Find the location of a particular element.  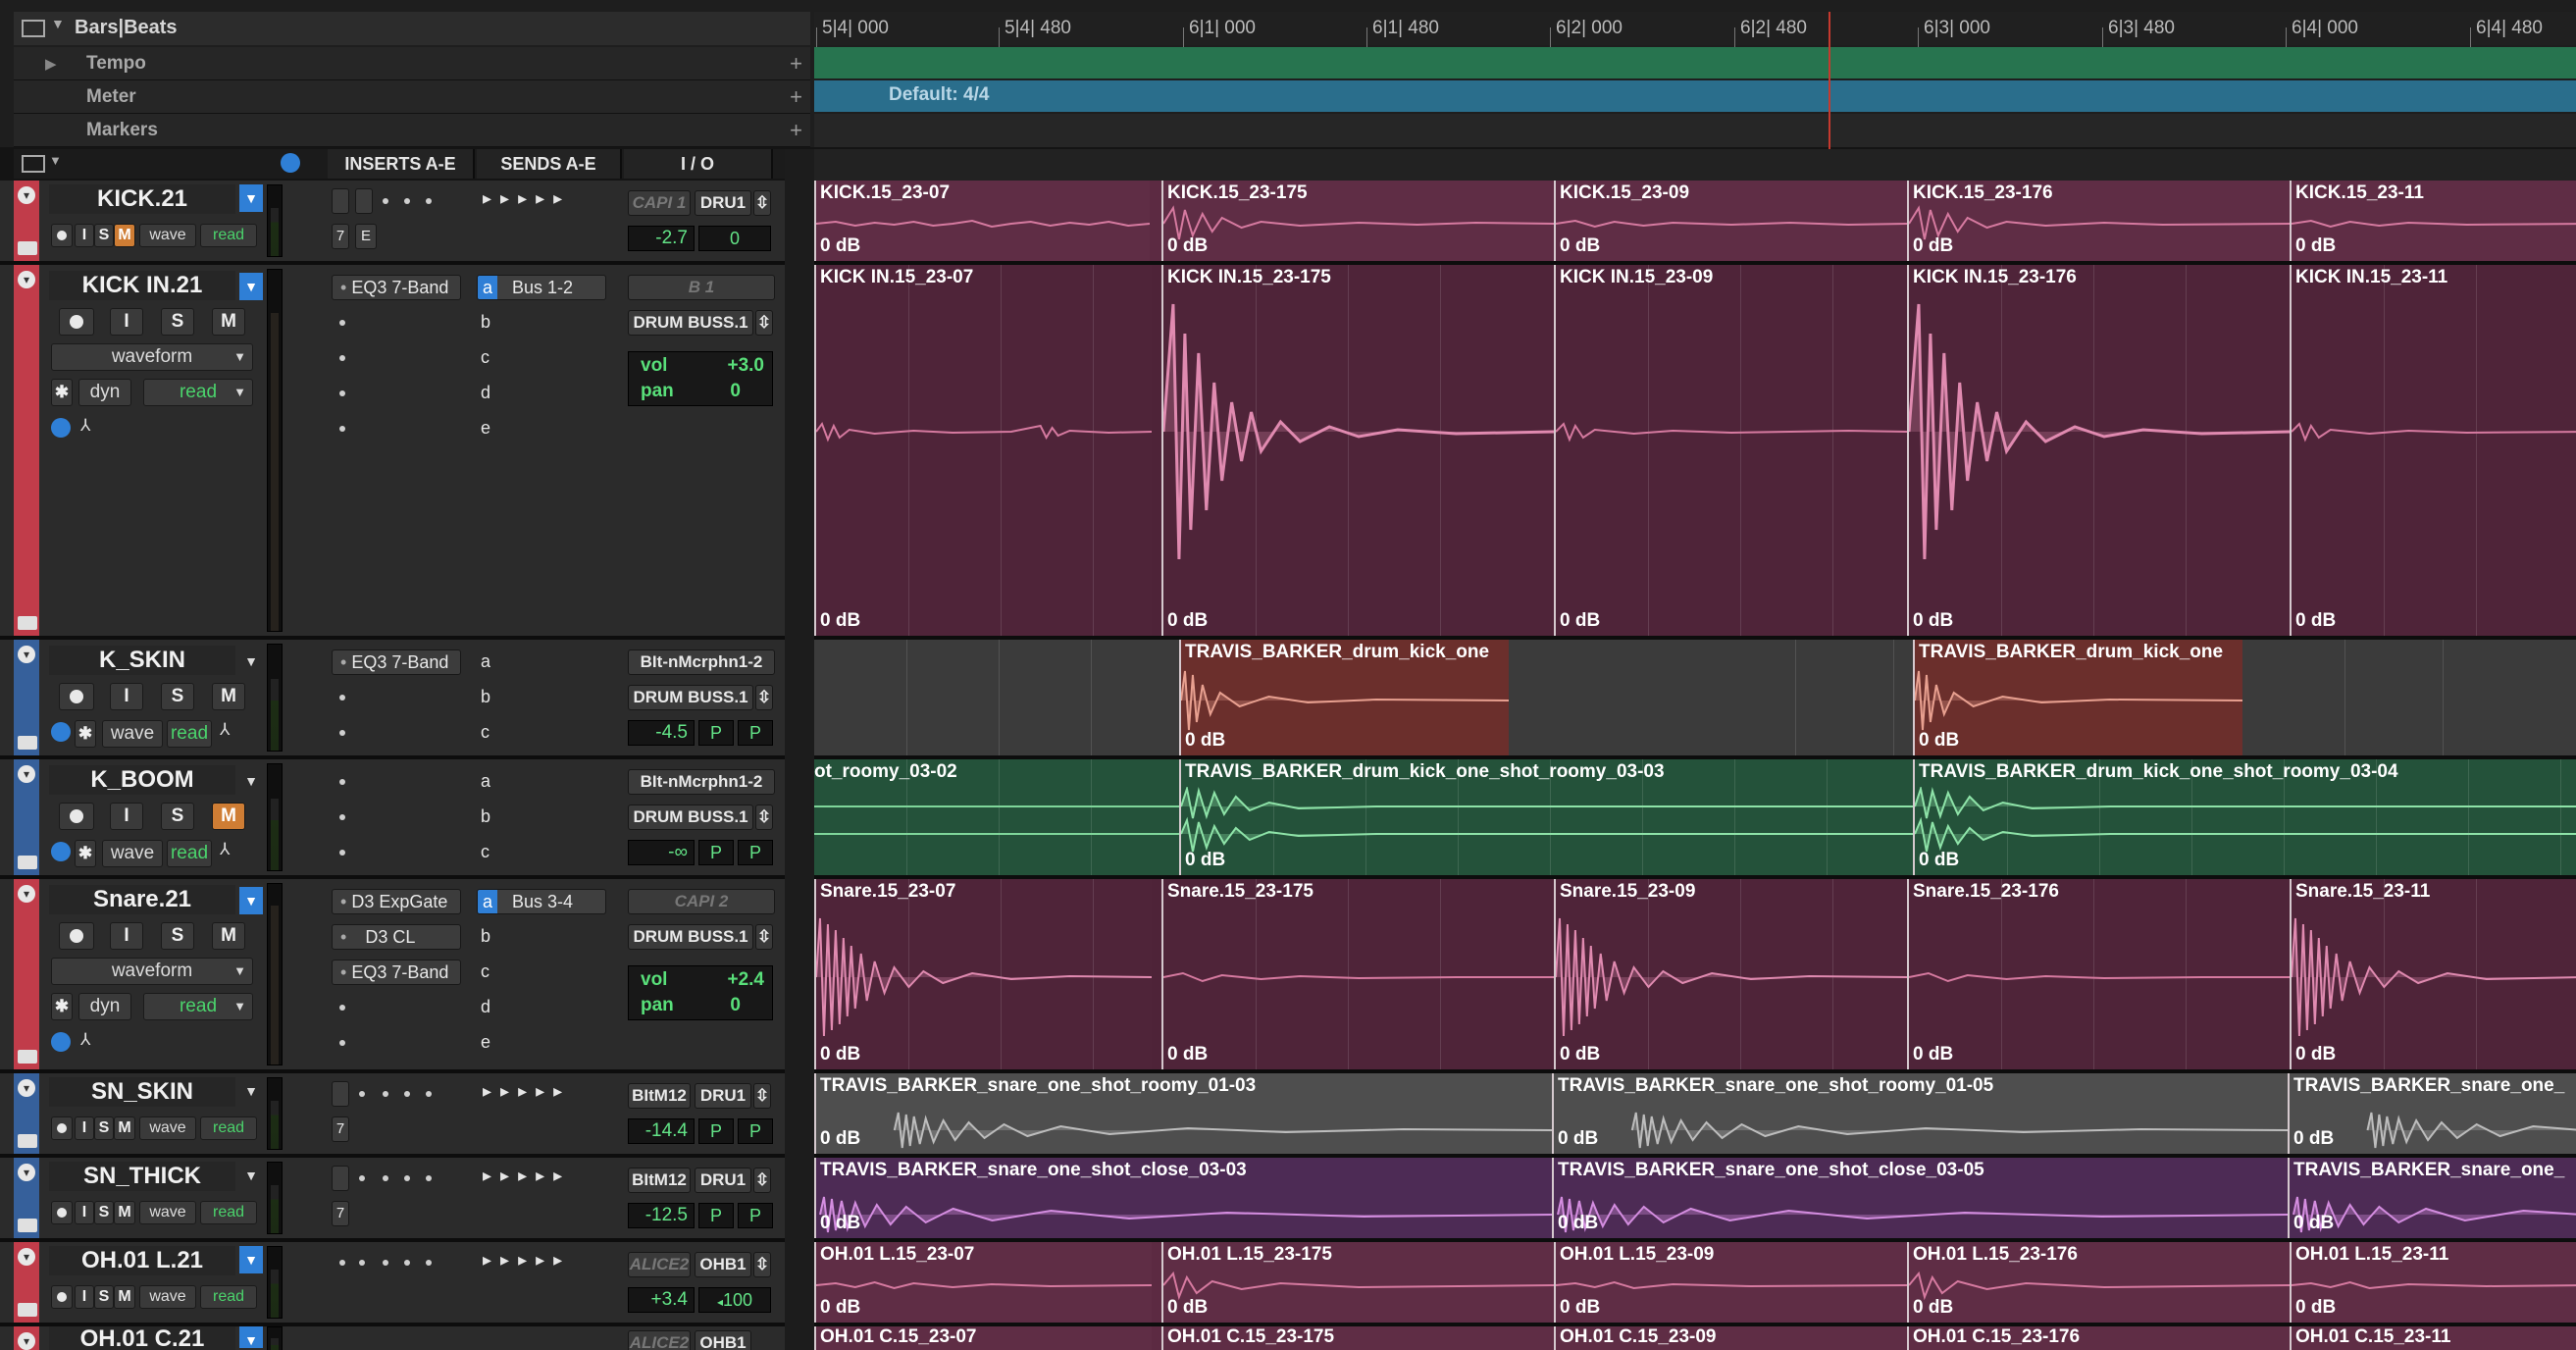

ruler-menu-chevron-icon: ▼ is located at coordinates (58, 23).